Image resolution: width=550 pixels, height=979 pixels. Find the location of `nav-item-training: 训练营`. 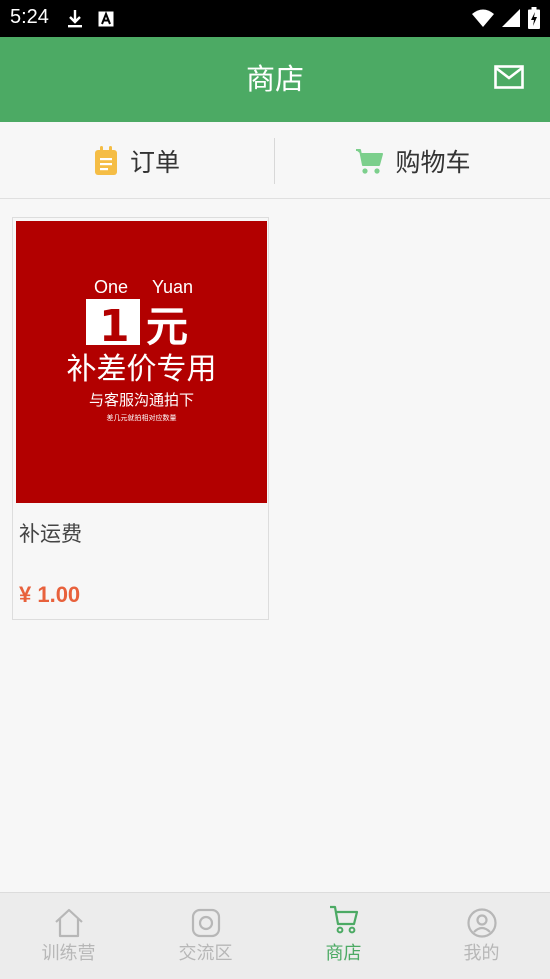

nav-item-training: 训练营 is located at coordinates (68, 936).